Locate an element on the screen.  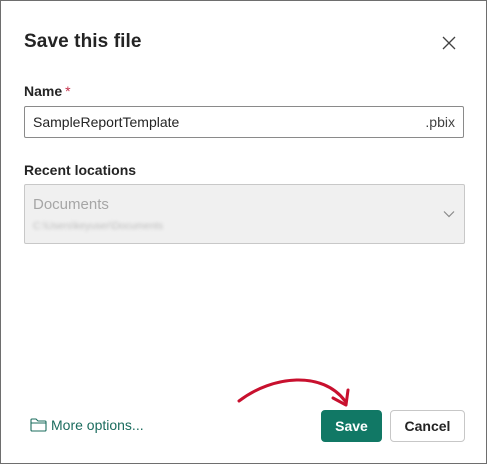
close-button is located at coordinates (449, 43).